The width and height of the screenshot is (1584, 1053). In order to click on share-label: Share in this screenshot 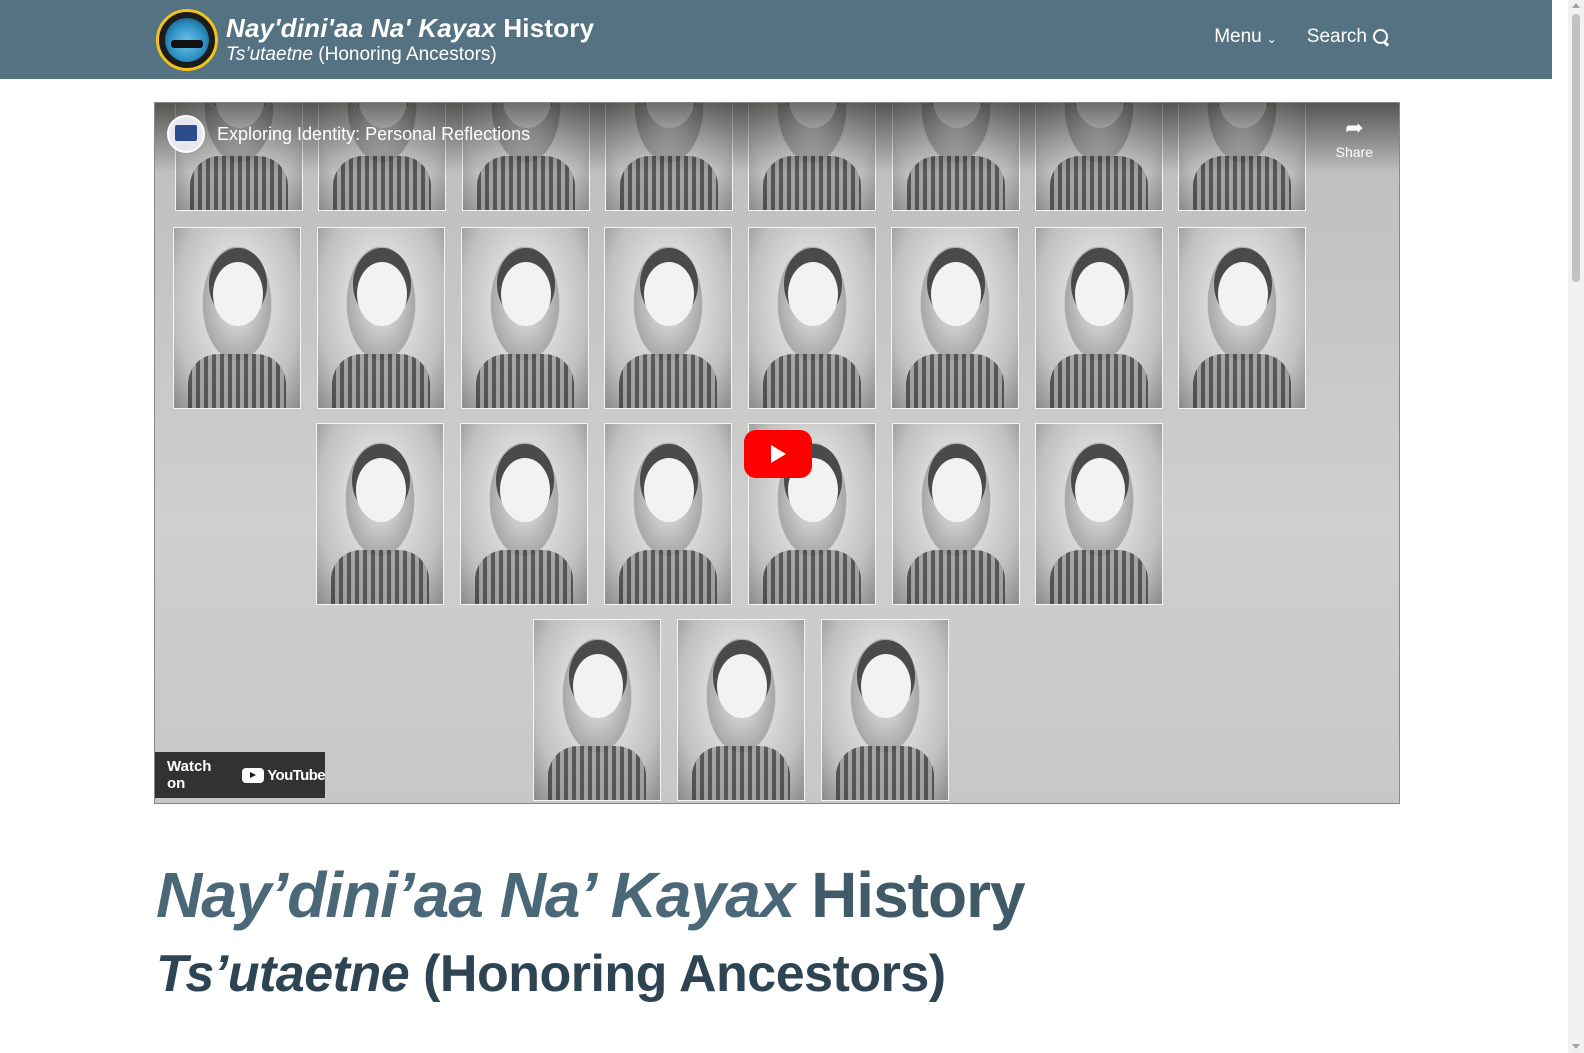, I will do `click(1354, 152)`.